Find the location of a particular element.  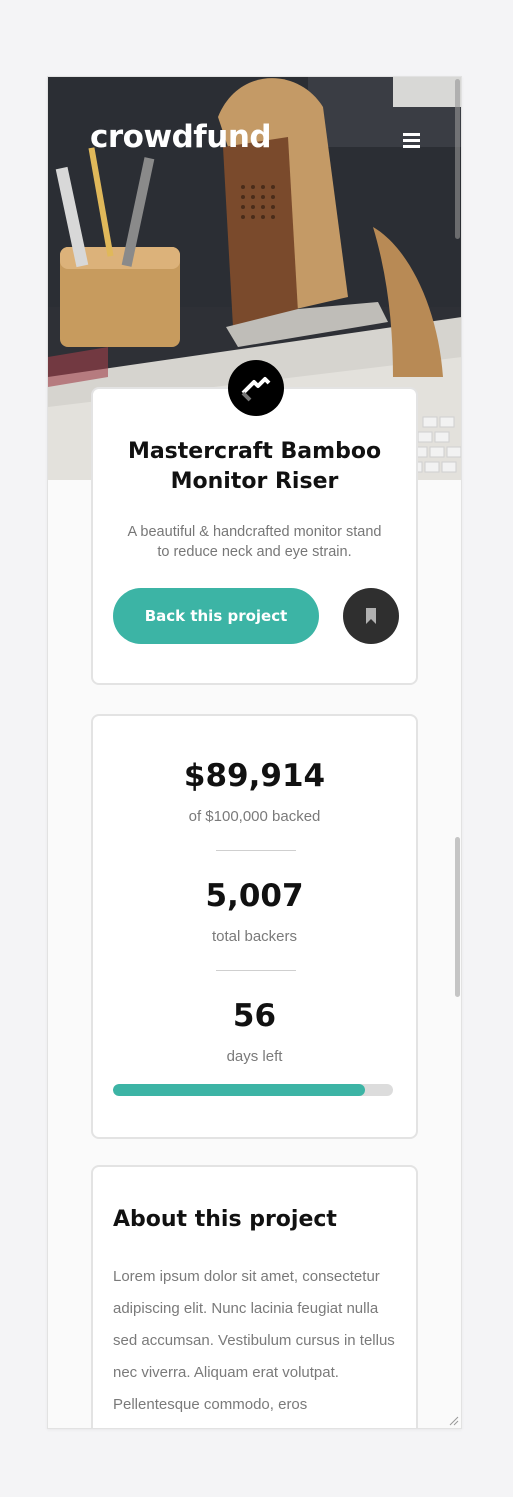

back-project-button: Back this project is located at coordinates (216, 616).